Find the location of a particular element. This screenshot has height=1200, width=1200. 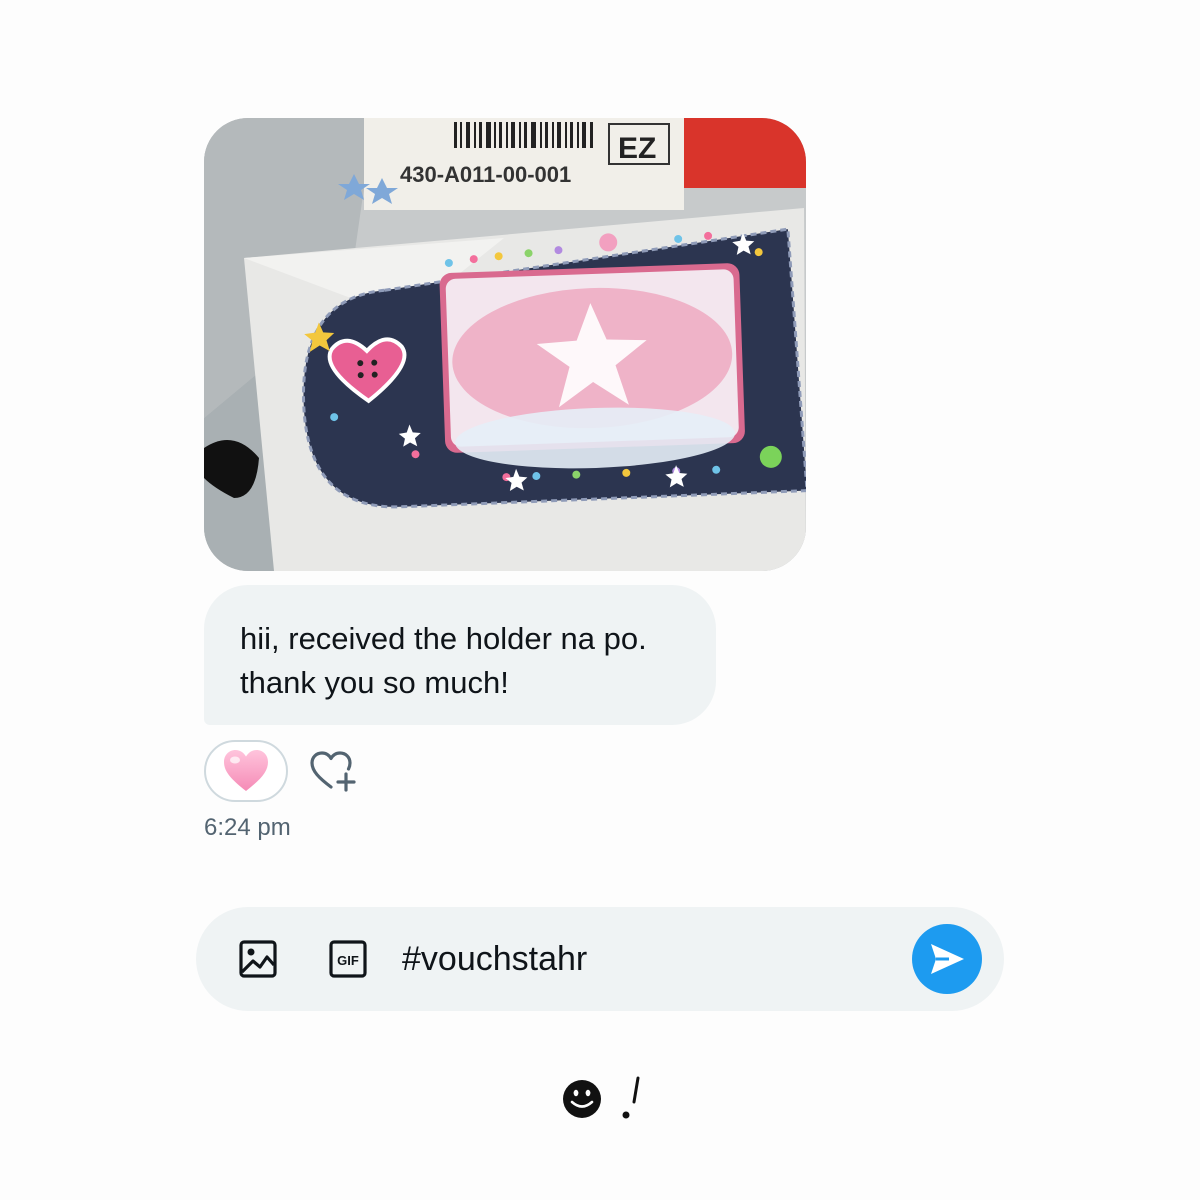

message-composer: GIF is located at coordinates (600, 959).